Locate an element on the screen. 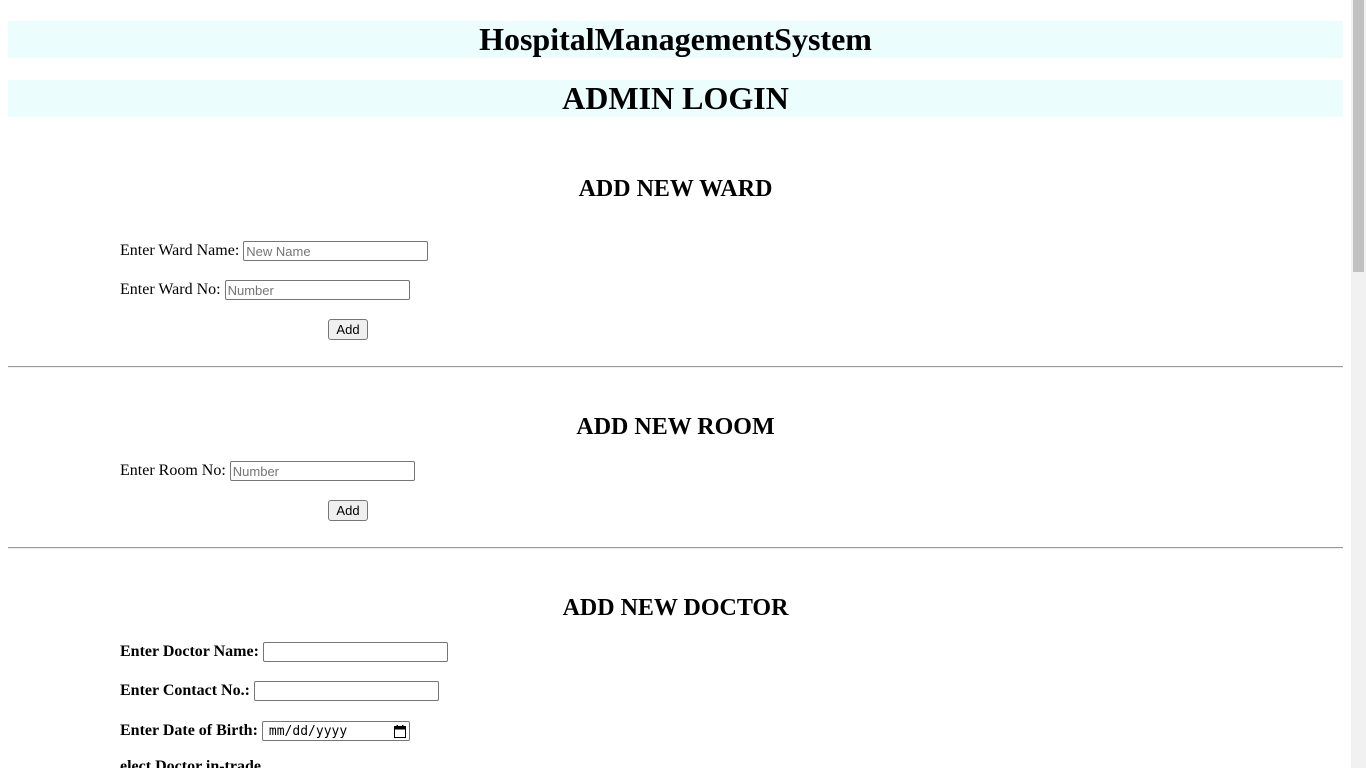 The width and height of the screenshot is (1366, 768). room-number-label: Enter Room No: is located at coordinates (173, 470).